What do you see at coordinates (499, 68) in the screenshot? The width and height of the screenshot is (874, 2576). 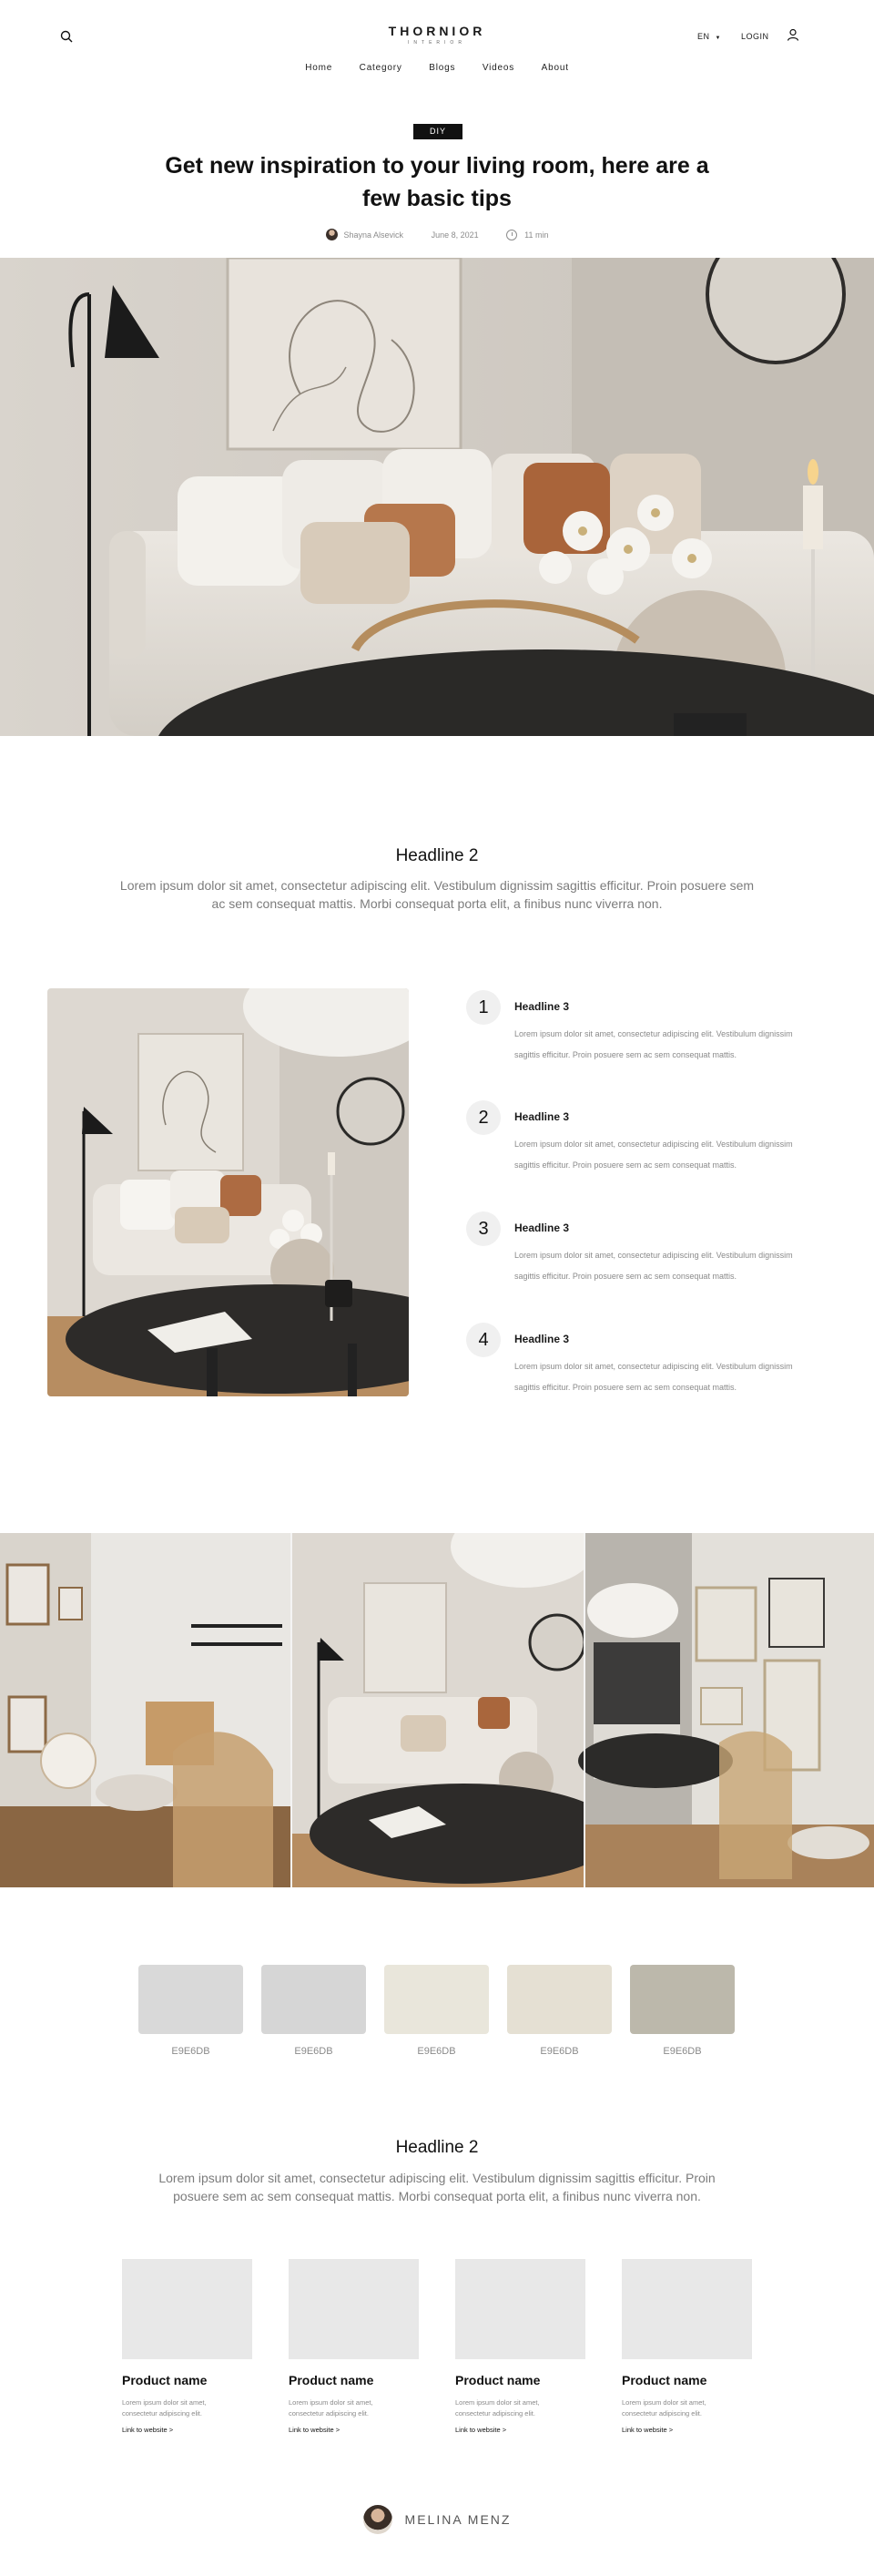 I see `nav-videos: Videos` at bounding box center [499, 68].